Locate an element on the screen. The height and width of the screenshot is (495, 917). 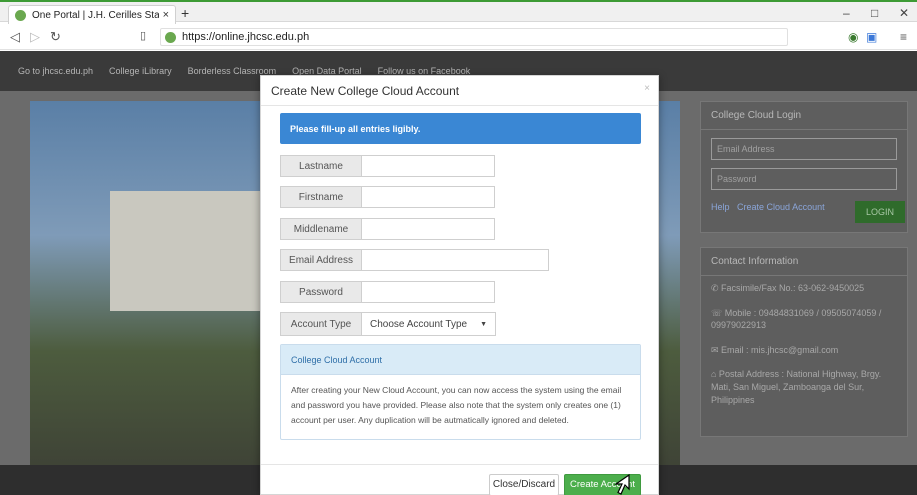
password-label: Password is located at coordinates (320, 292).